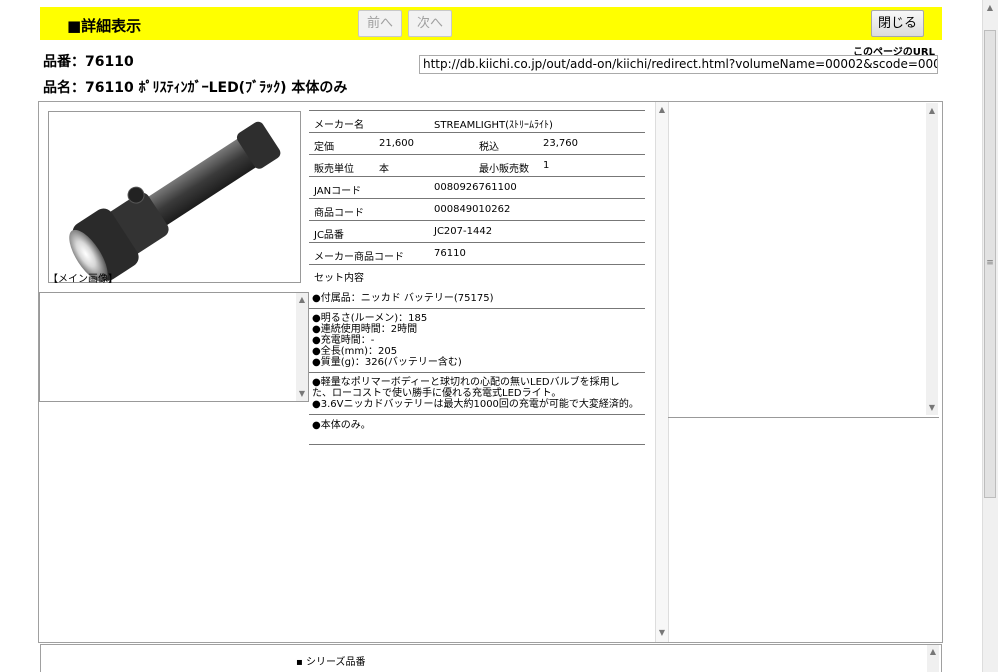 Image resolution: width=998 pixels, height=672 pixels. I want to click on spec-label: JANコード, so click(338, 191).